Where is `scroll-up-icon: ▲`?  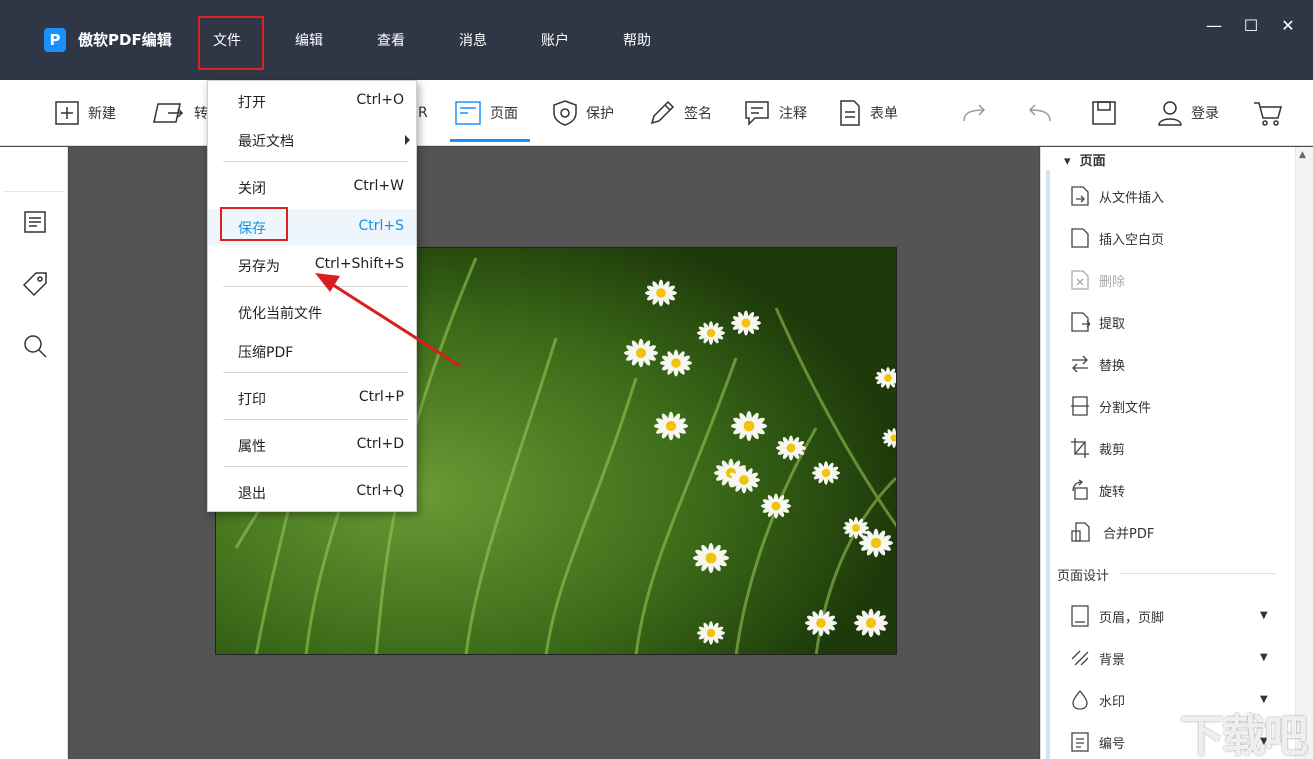
scroll-up-icon: ▲ is located at coordinates (1302, 155).